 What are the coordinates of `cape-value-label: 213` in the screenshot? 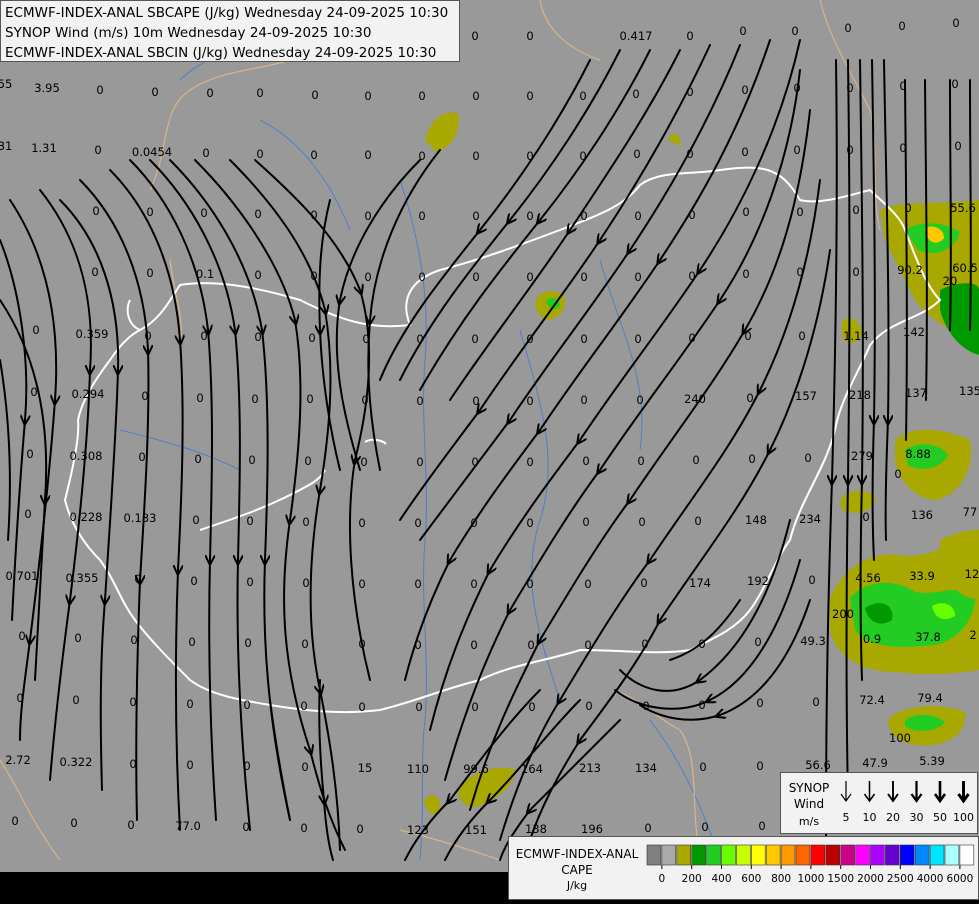 It's located at (590, 768).